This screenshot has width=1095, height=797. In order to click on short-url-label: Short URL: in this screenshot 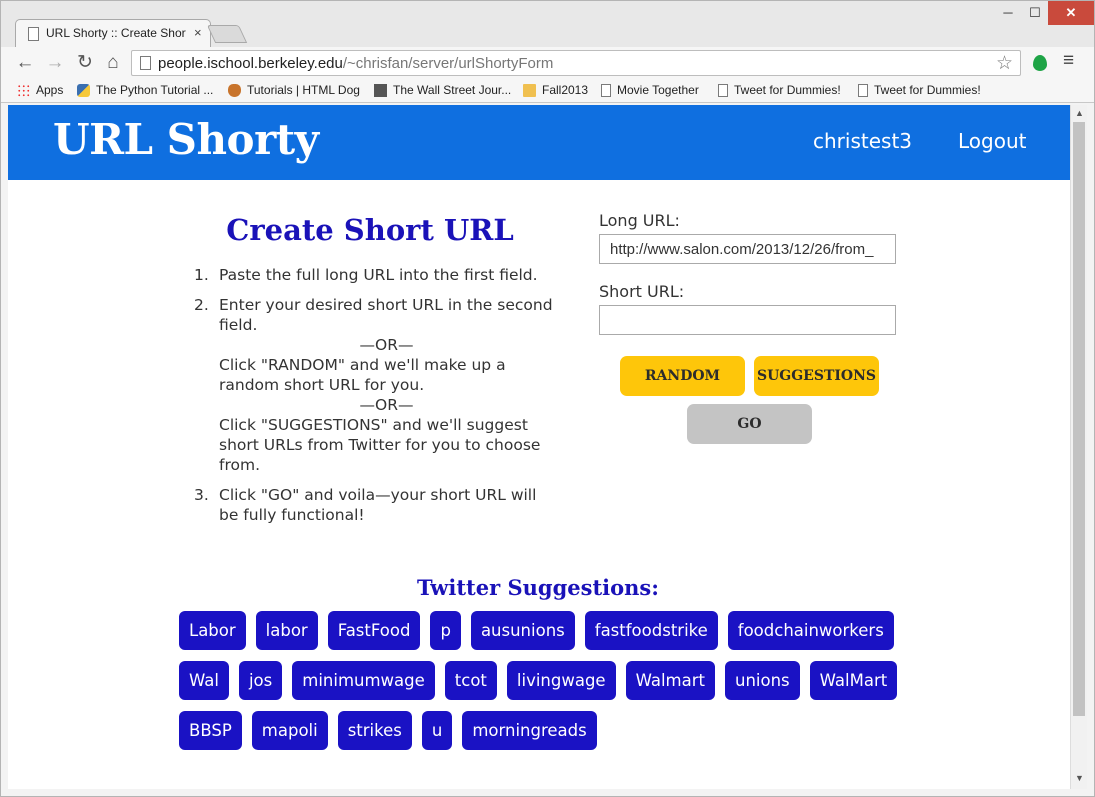, I will do `click(642, 291)`.